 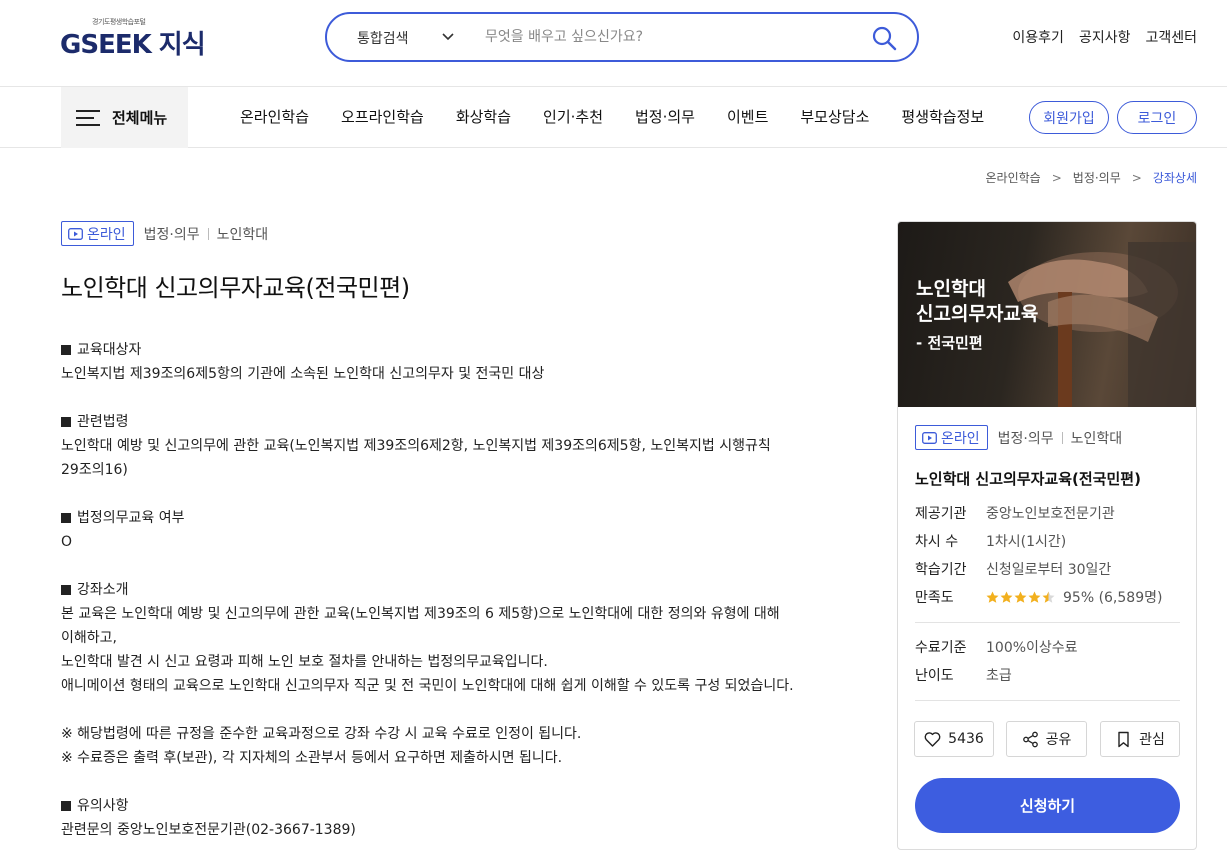 I want to click on breadcrumb-item: 법정·의무, so click(x=1097, y=177).